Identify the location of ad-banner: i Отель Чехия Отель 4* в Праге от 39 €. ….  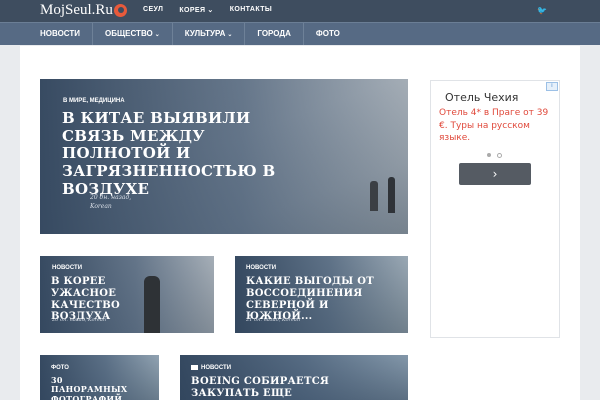
(495, 209).